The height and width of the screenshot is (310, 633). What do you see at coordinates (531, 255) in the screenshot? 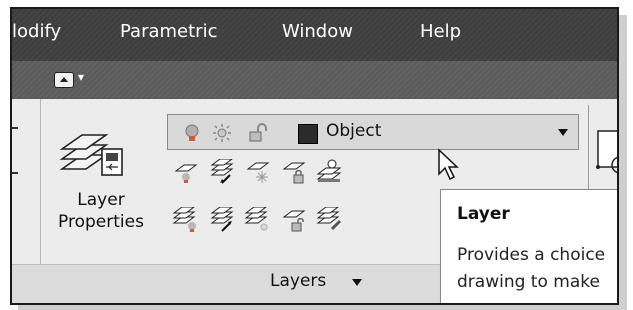
I see `tooltip-line1: Provides a choice` at bounding box center [531, 255].